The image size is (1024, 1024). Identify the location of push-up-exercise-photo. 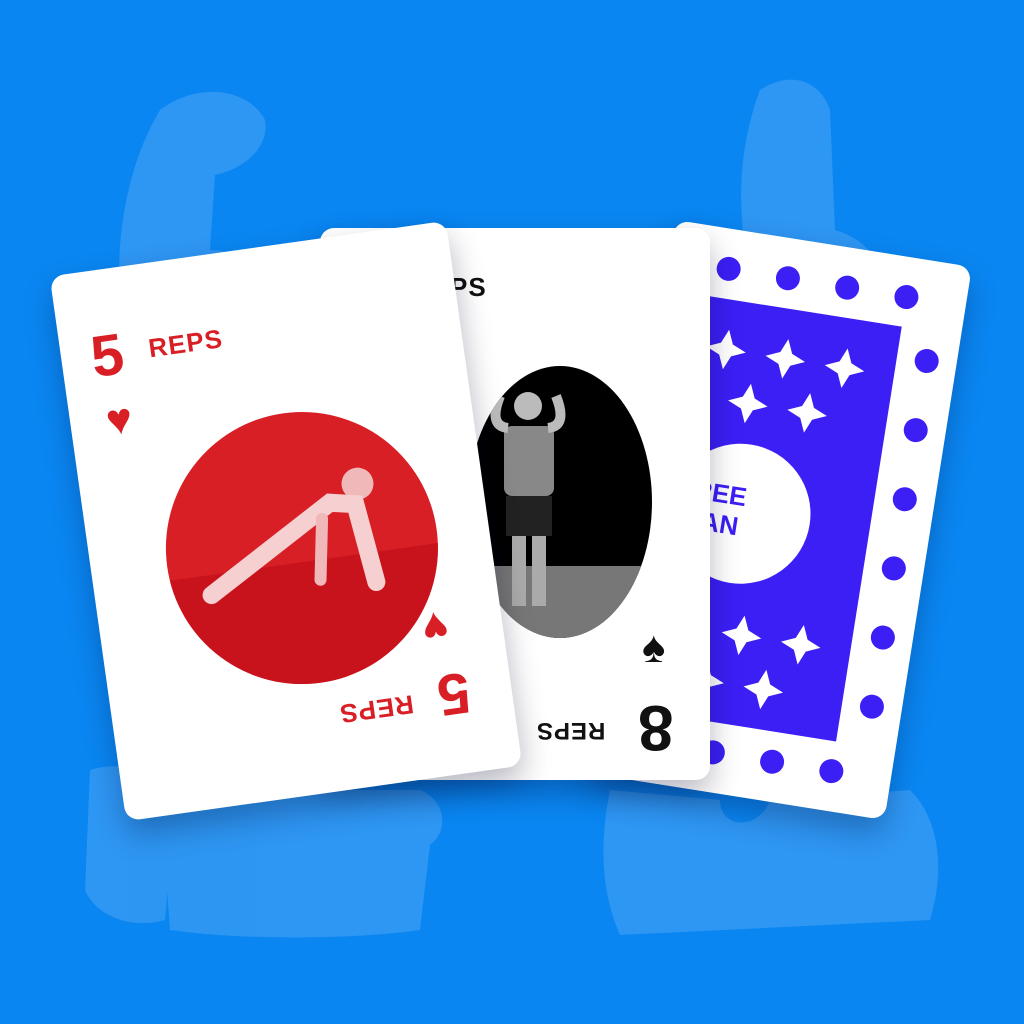
(302, 548).